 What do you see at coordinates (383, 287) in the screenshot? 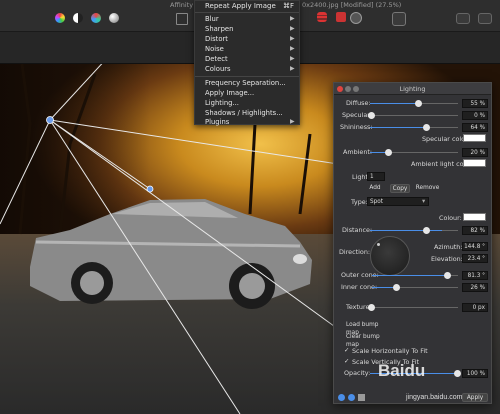
I see `inner-cone-slider-fill` at bounding box center [383, 287].